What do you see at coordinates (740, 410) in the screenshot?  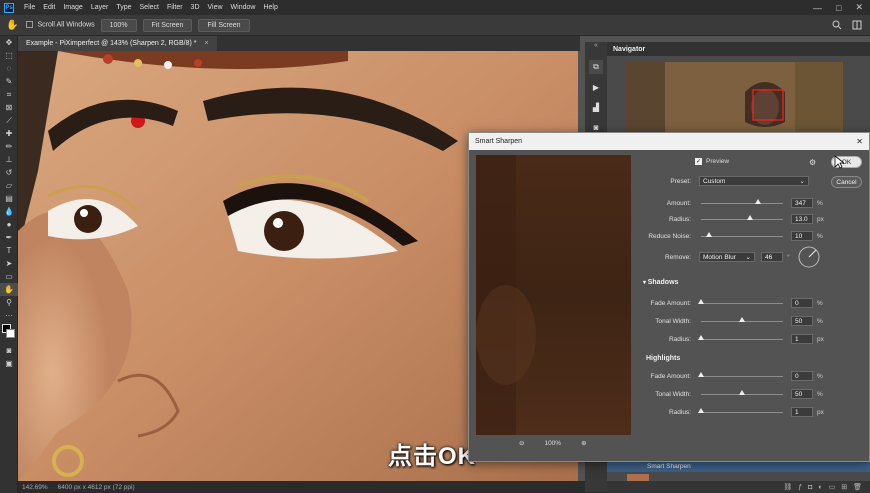 I see `highlights-radius-slider` at bounding box center [740, 410].